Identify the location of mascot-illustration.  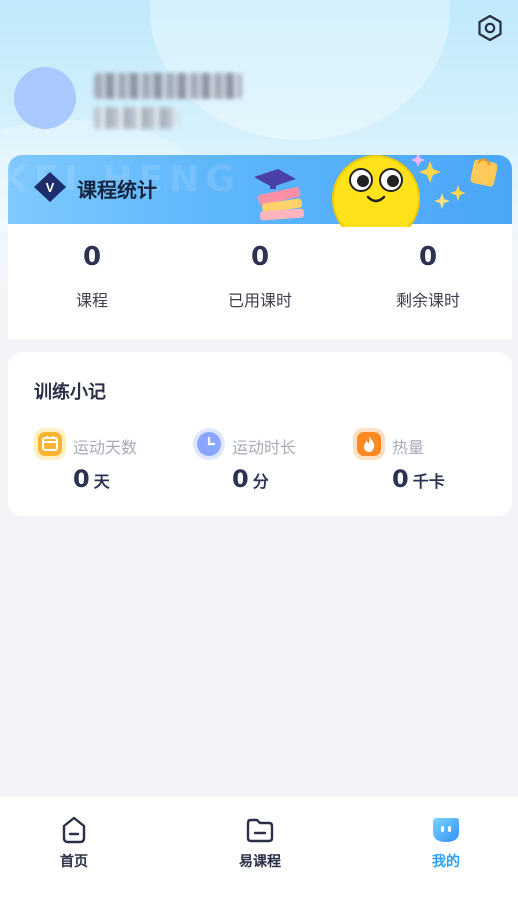
(376, 191).